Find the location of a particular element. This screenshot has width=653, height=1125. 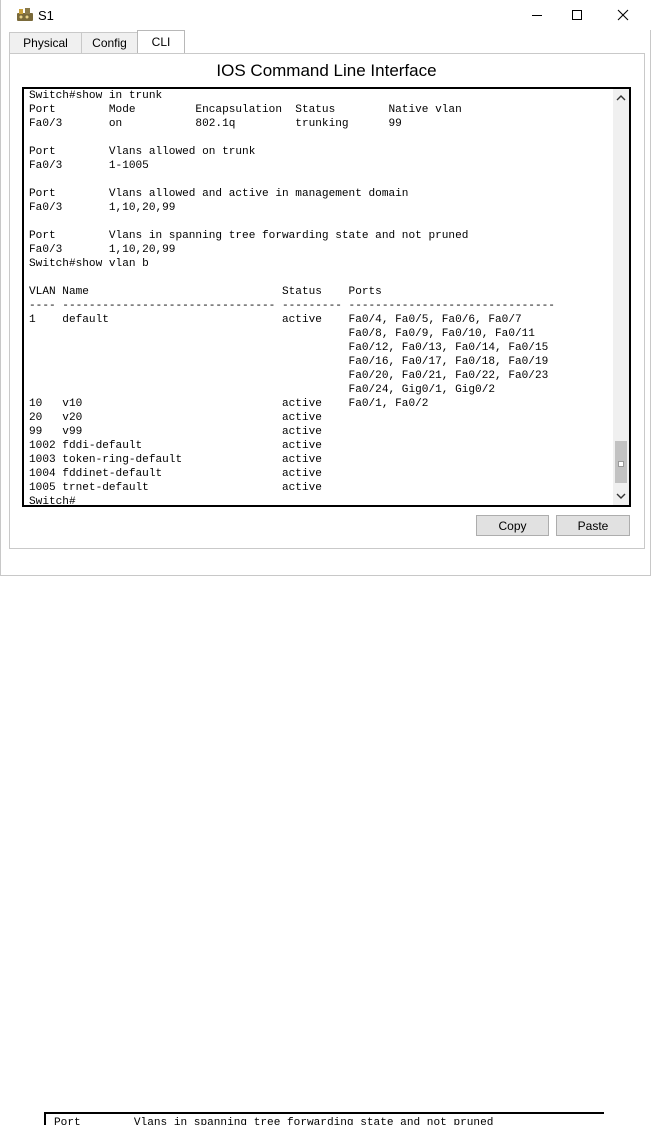

maximize-button is located at coordinates (577, 15).